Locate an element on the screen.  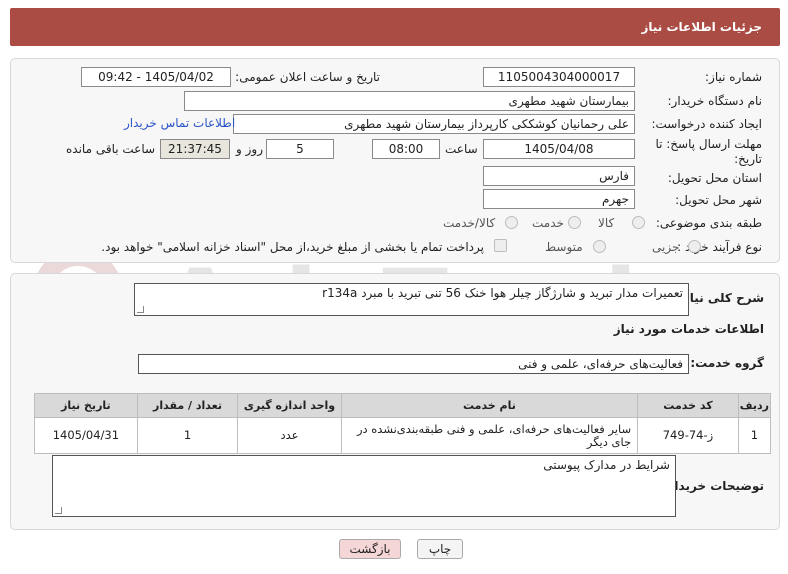
purchase-medium-radio is located at coordinates (599, 246).